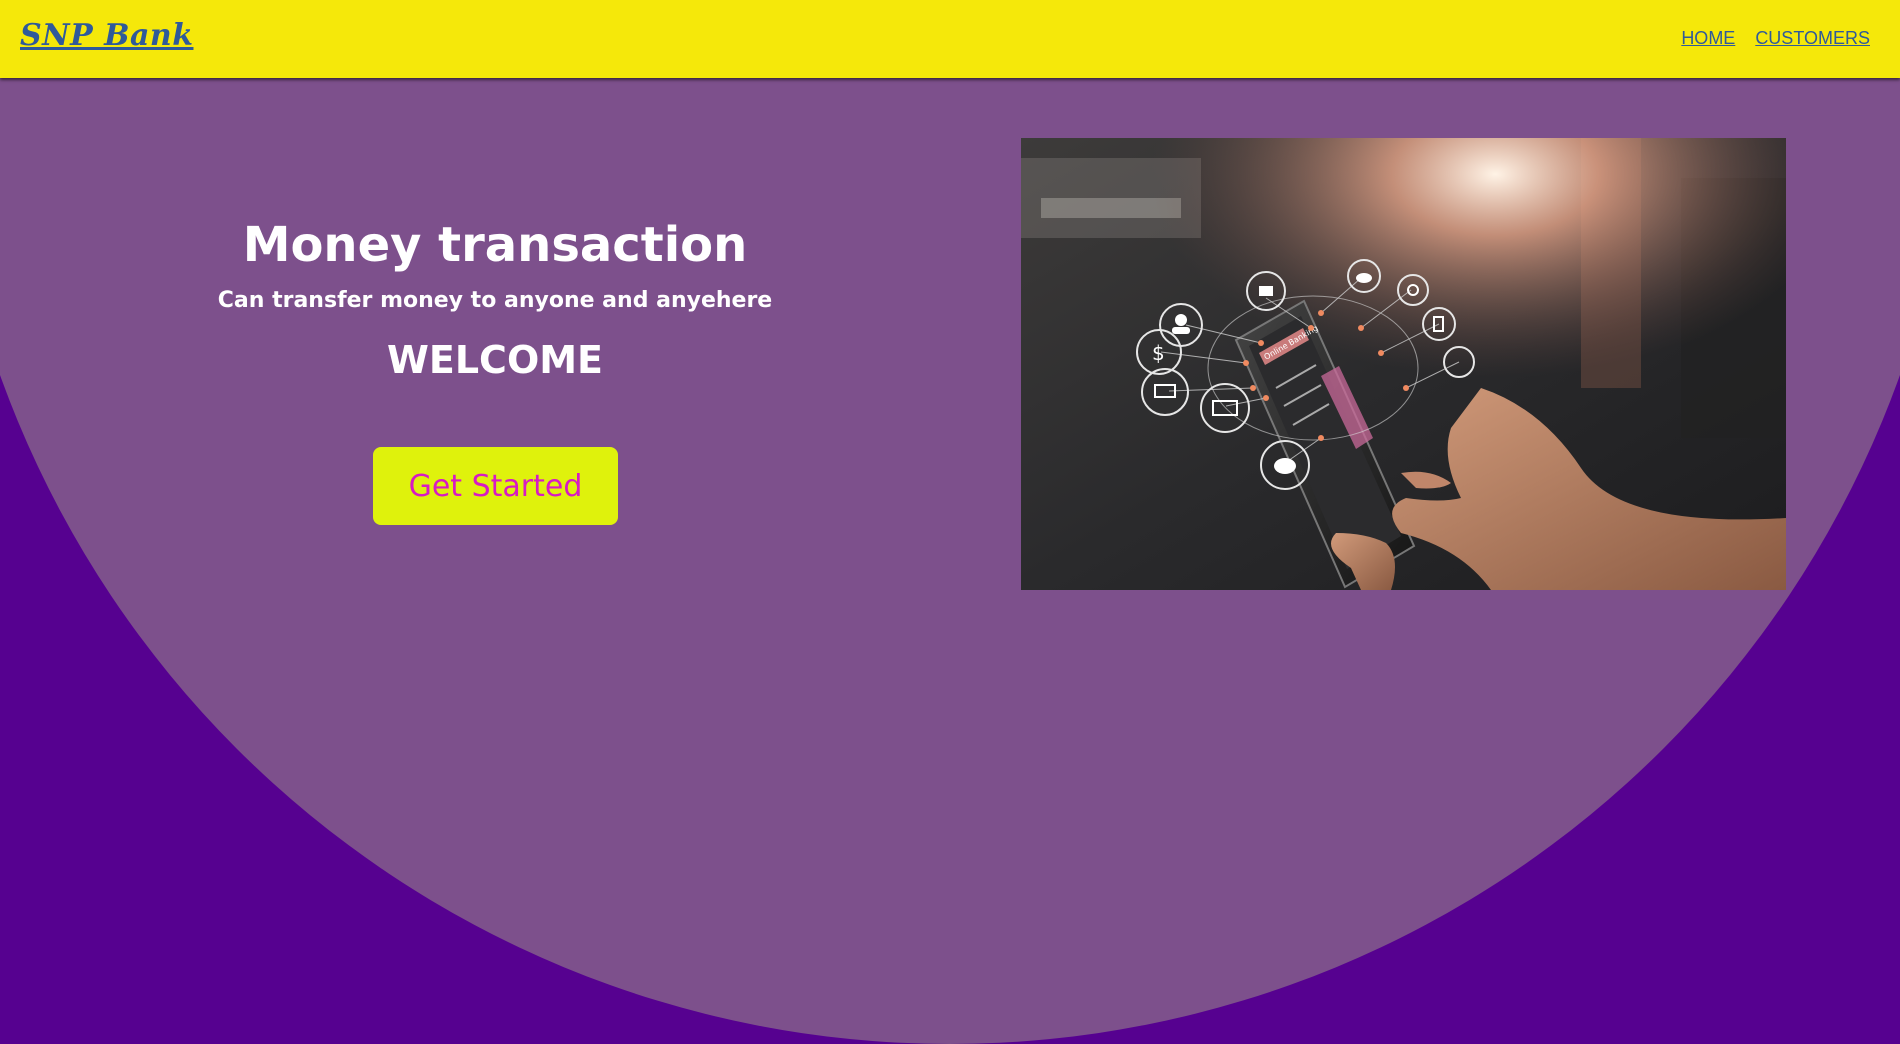 The image size is (1900, 1044). Describe the element at coordinates (495, 360) in the screenshot. I see `hero-welcome: WELCOME` at that location.